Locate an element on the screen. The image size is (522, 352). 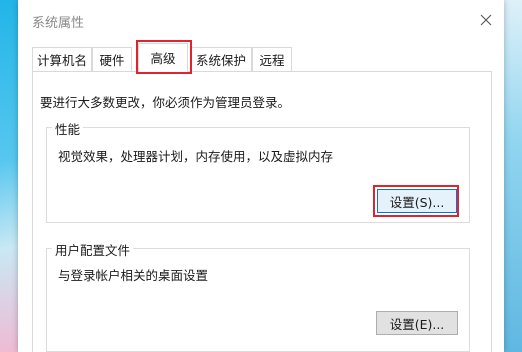
performance-group-title: 性能 is located at coordinates (68, 128).